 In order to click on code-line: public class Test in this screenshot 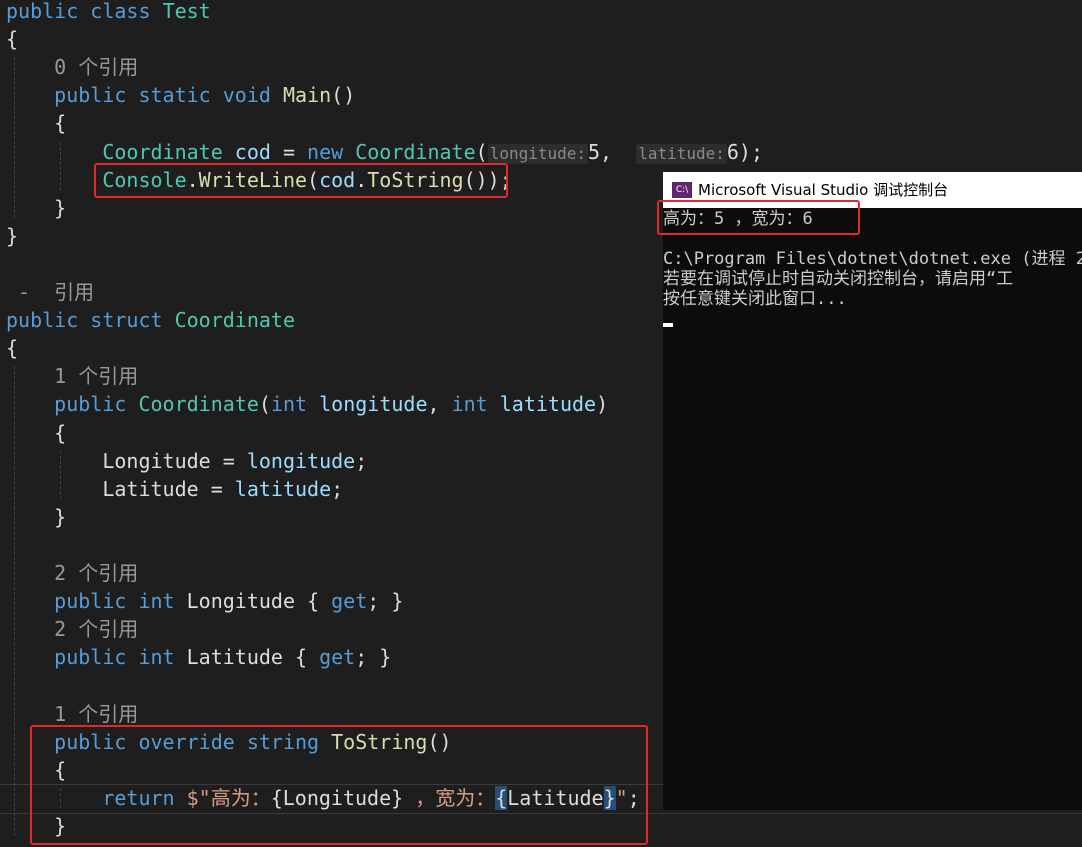, I will do `click(108, 12)`.